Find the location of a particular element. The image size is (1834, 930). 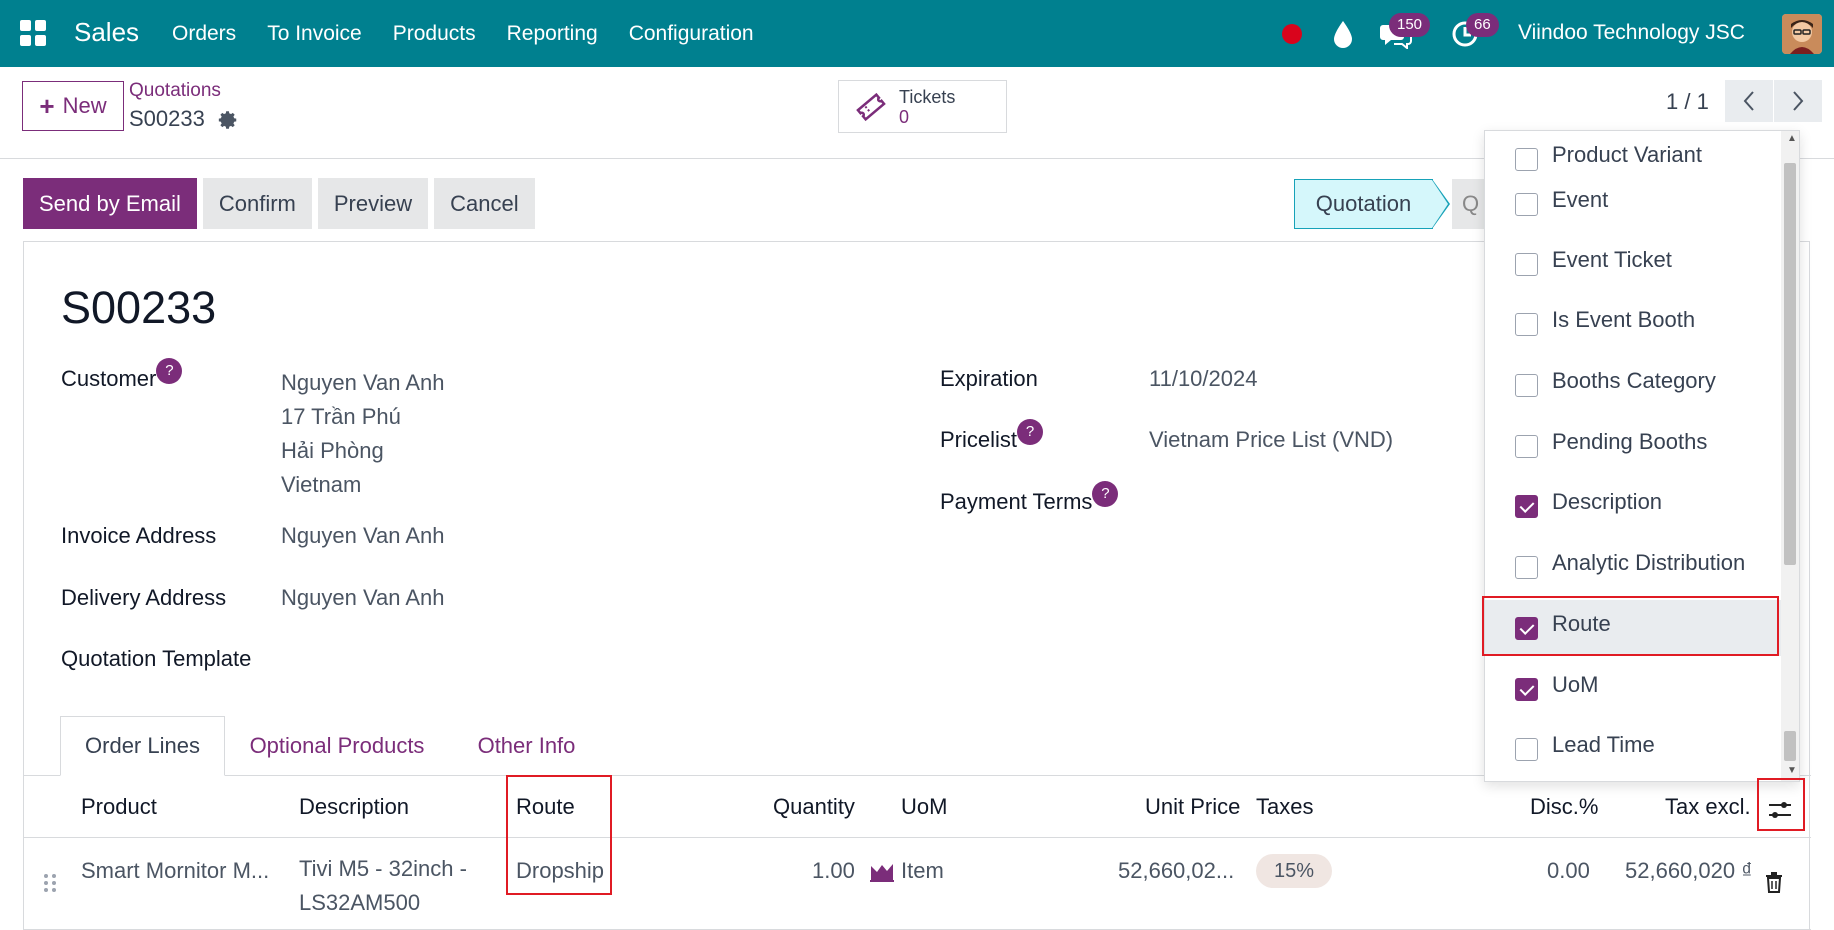

dropdown-scroll-thumb is located at coordinates (1790, 364).